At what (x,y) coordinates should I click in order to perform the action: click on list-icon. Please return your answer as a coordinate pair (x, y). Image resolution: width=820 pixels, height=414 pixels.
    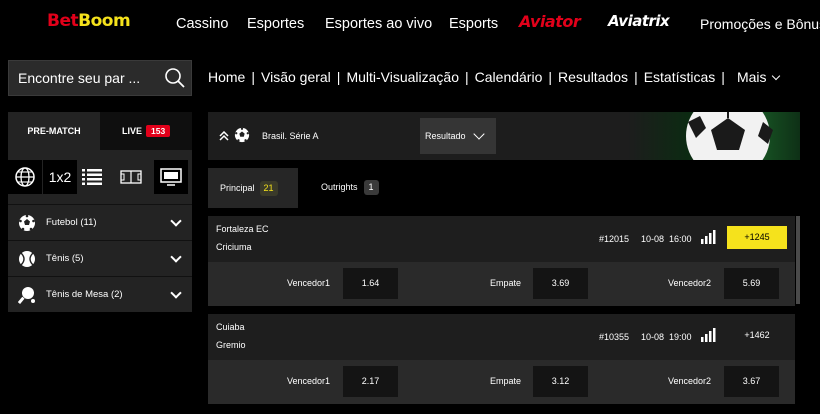
    Looking at the image, I should click on (92, 177).